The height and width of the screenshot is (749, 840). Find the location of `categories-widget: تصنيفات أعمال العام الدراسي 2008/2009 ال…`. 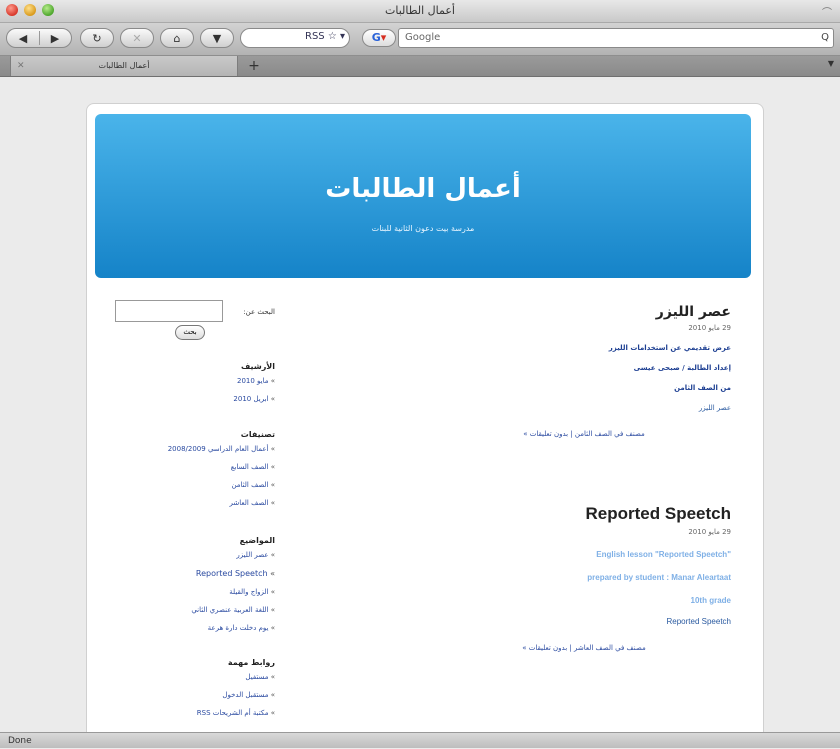

categories-widget: تصنيفات أعمال العام الدراسي 2008/2009 ال… is located at coordinates (195, 473).